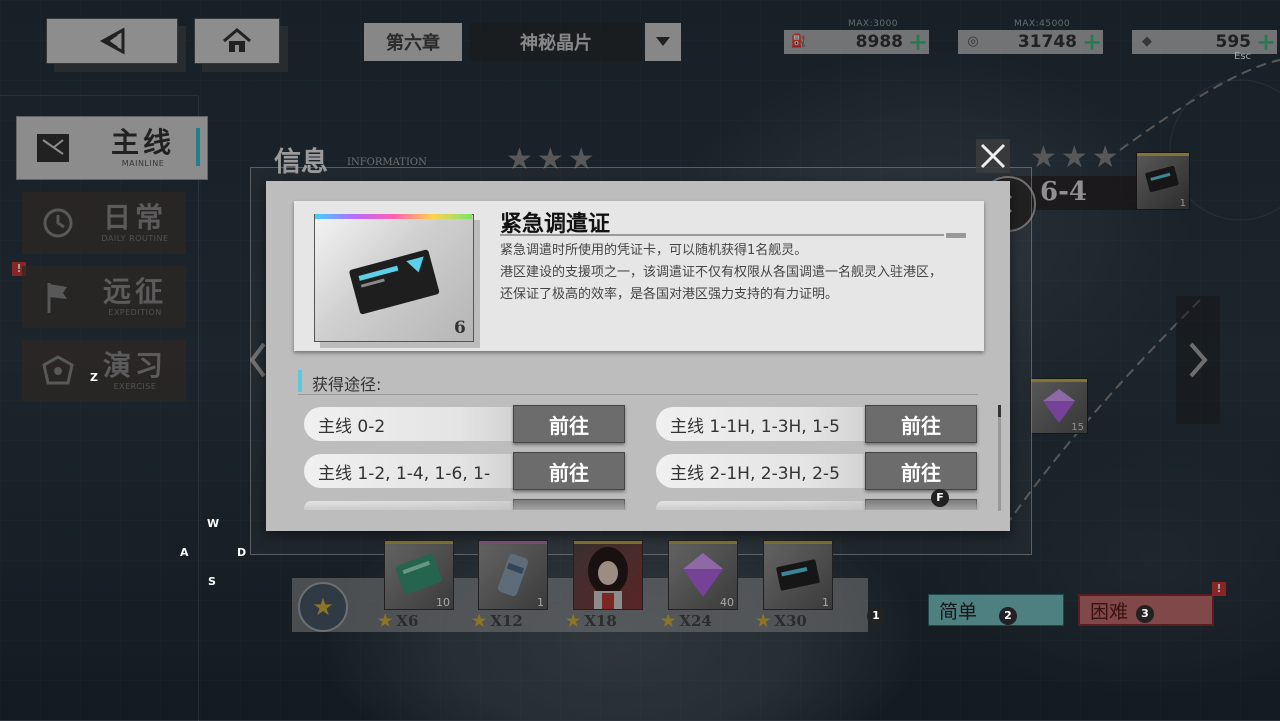 This screenshot has height=721, width=1280. Describe the element at coordinates (460, 328) in the screenshot. I see `item-count: 6` at that location.